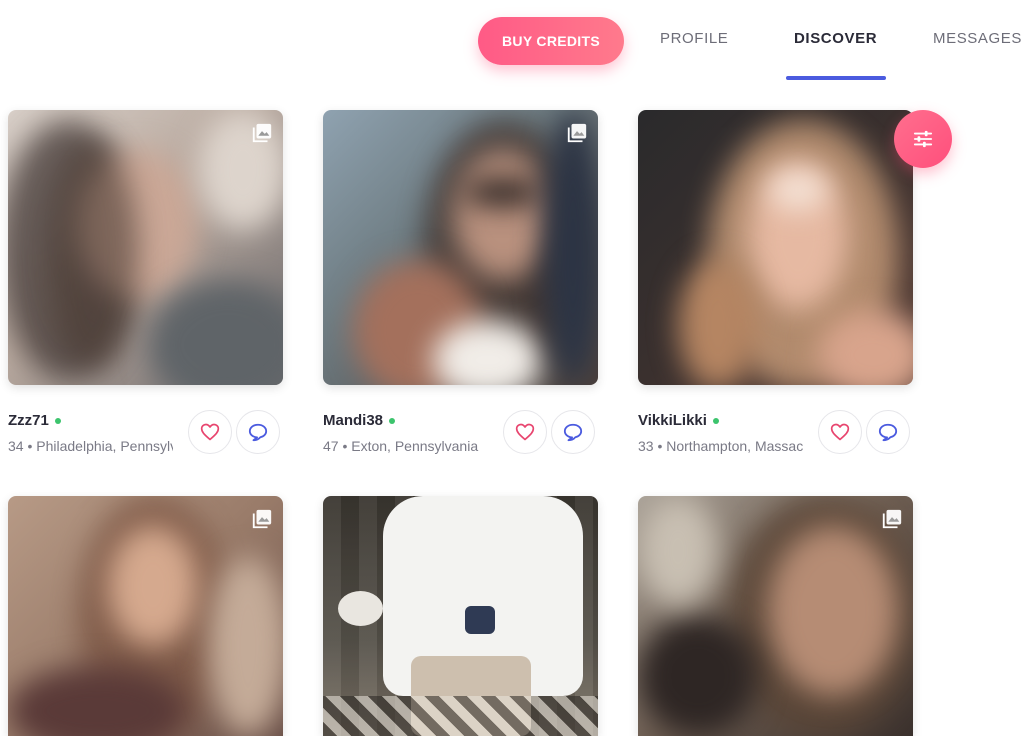 The height and width of the screenshot is (736, 1024). I want to click on profile-name-row: VikkiLikki, so click(678, 420).